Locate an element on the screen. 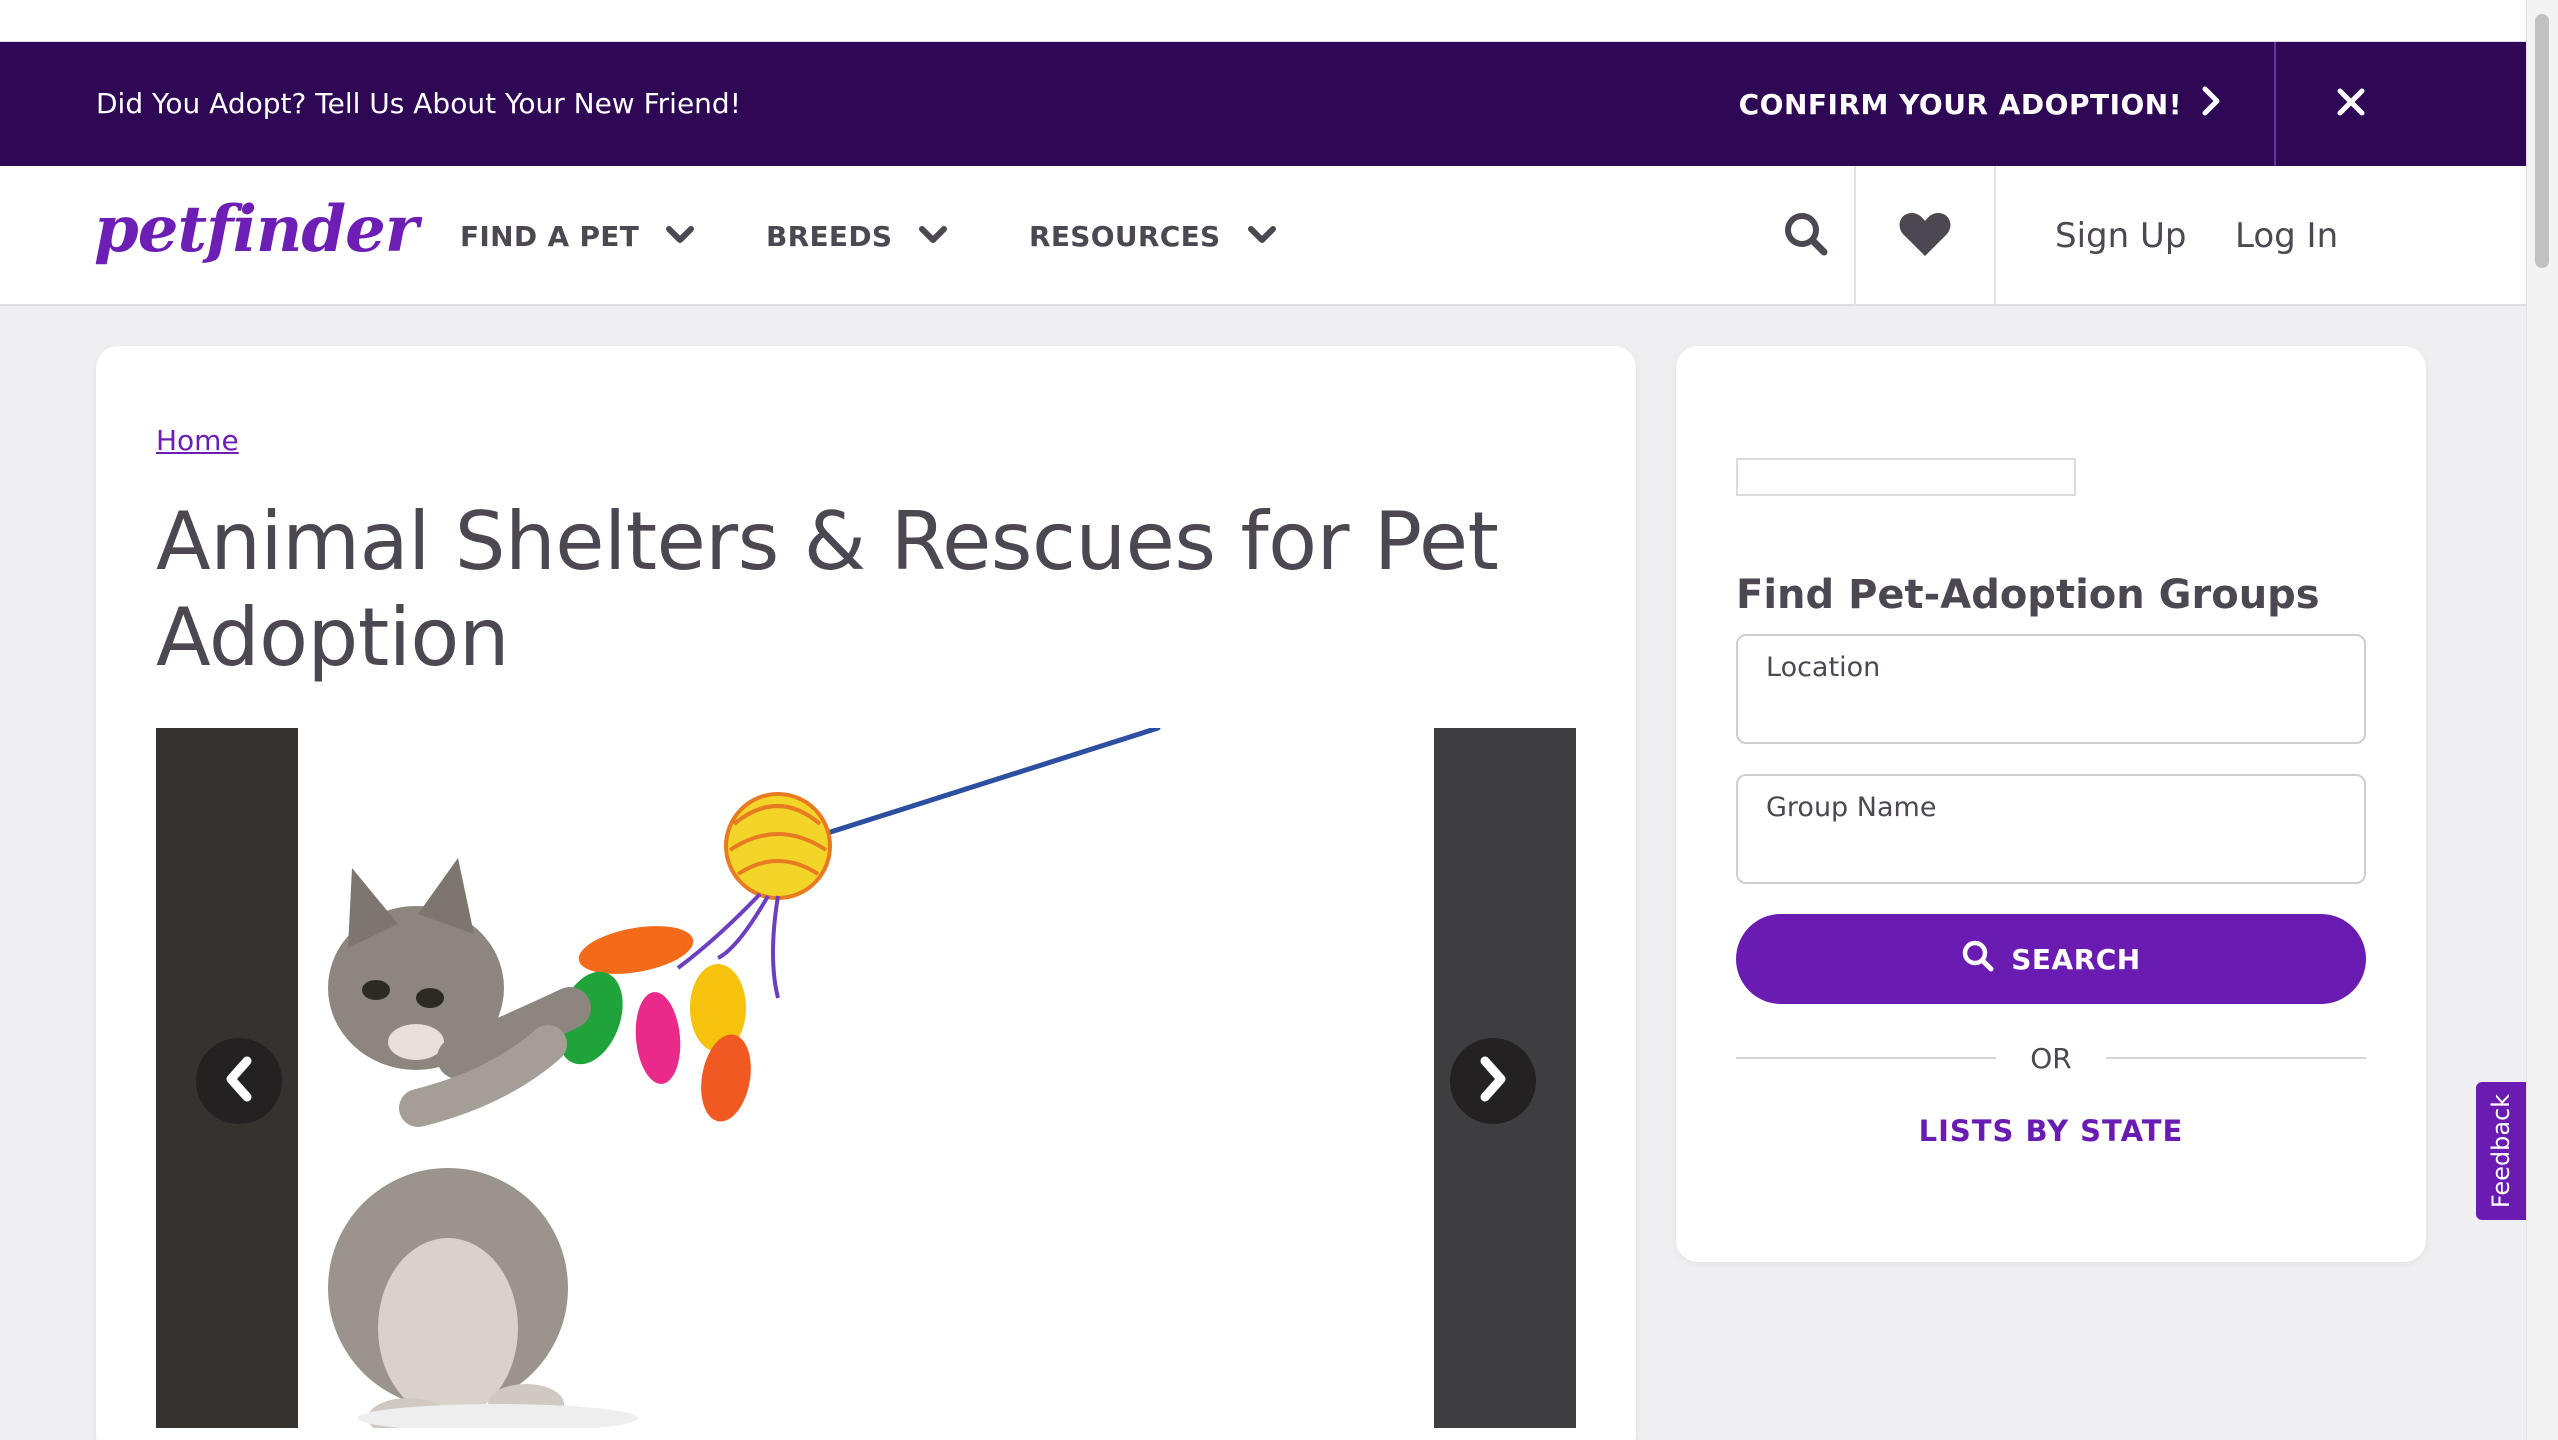 The width and height of the screenshot is (2558, 1440). feedback-tab: Feedback is located at coordinates (2501, 1151).